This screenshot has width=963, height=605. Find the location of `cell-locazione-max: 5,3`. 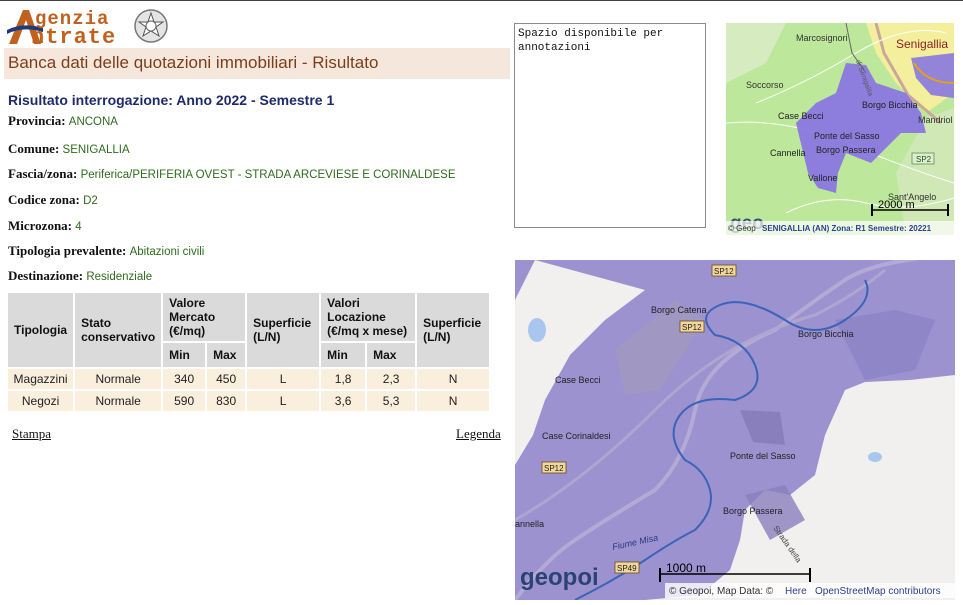

cell-locazione-max: 5,3 is located at coordinates (391, 401).